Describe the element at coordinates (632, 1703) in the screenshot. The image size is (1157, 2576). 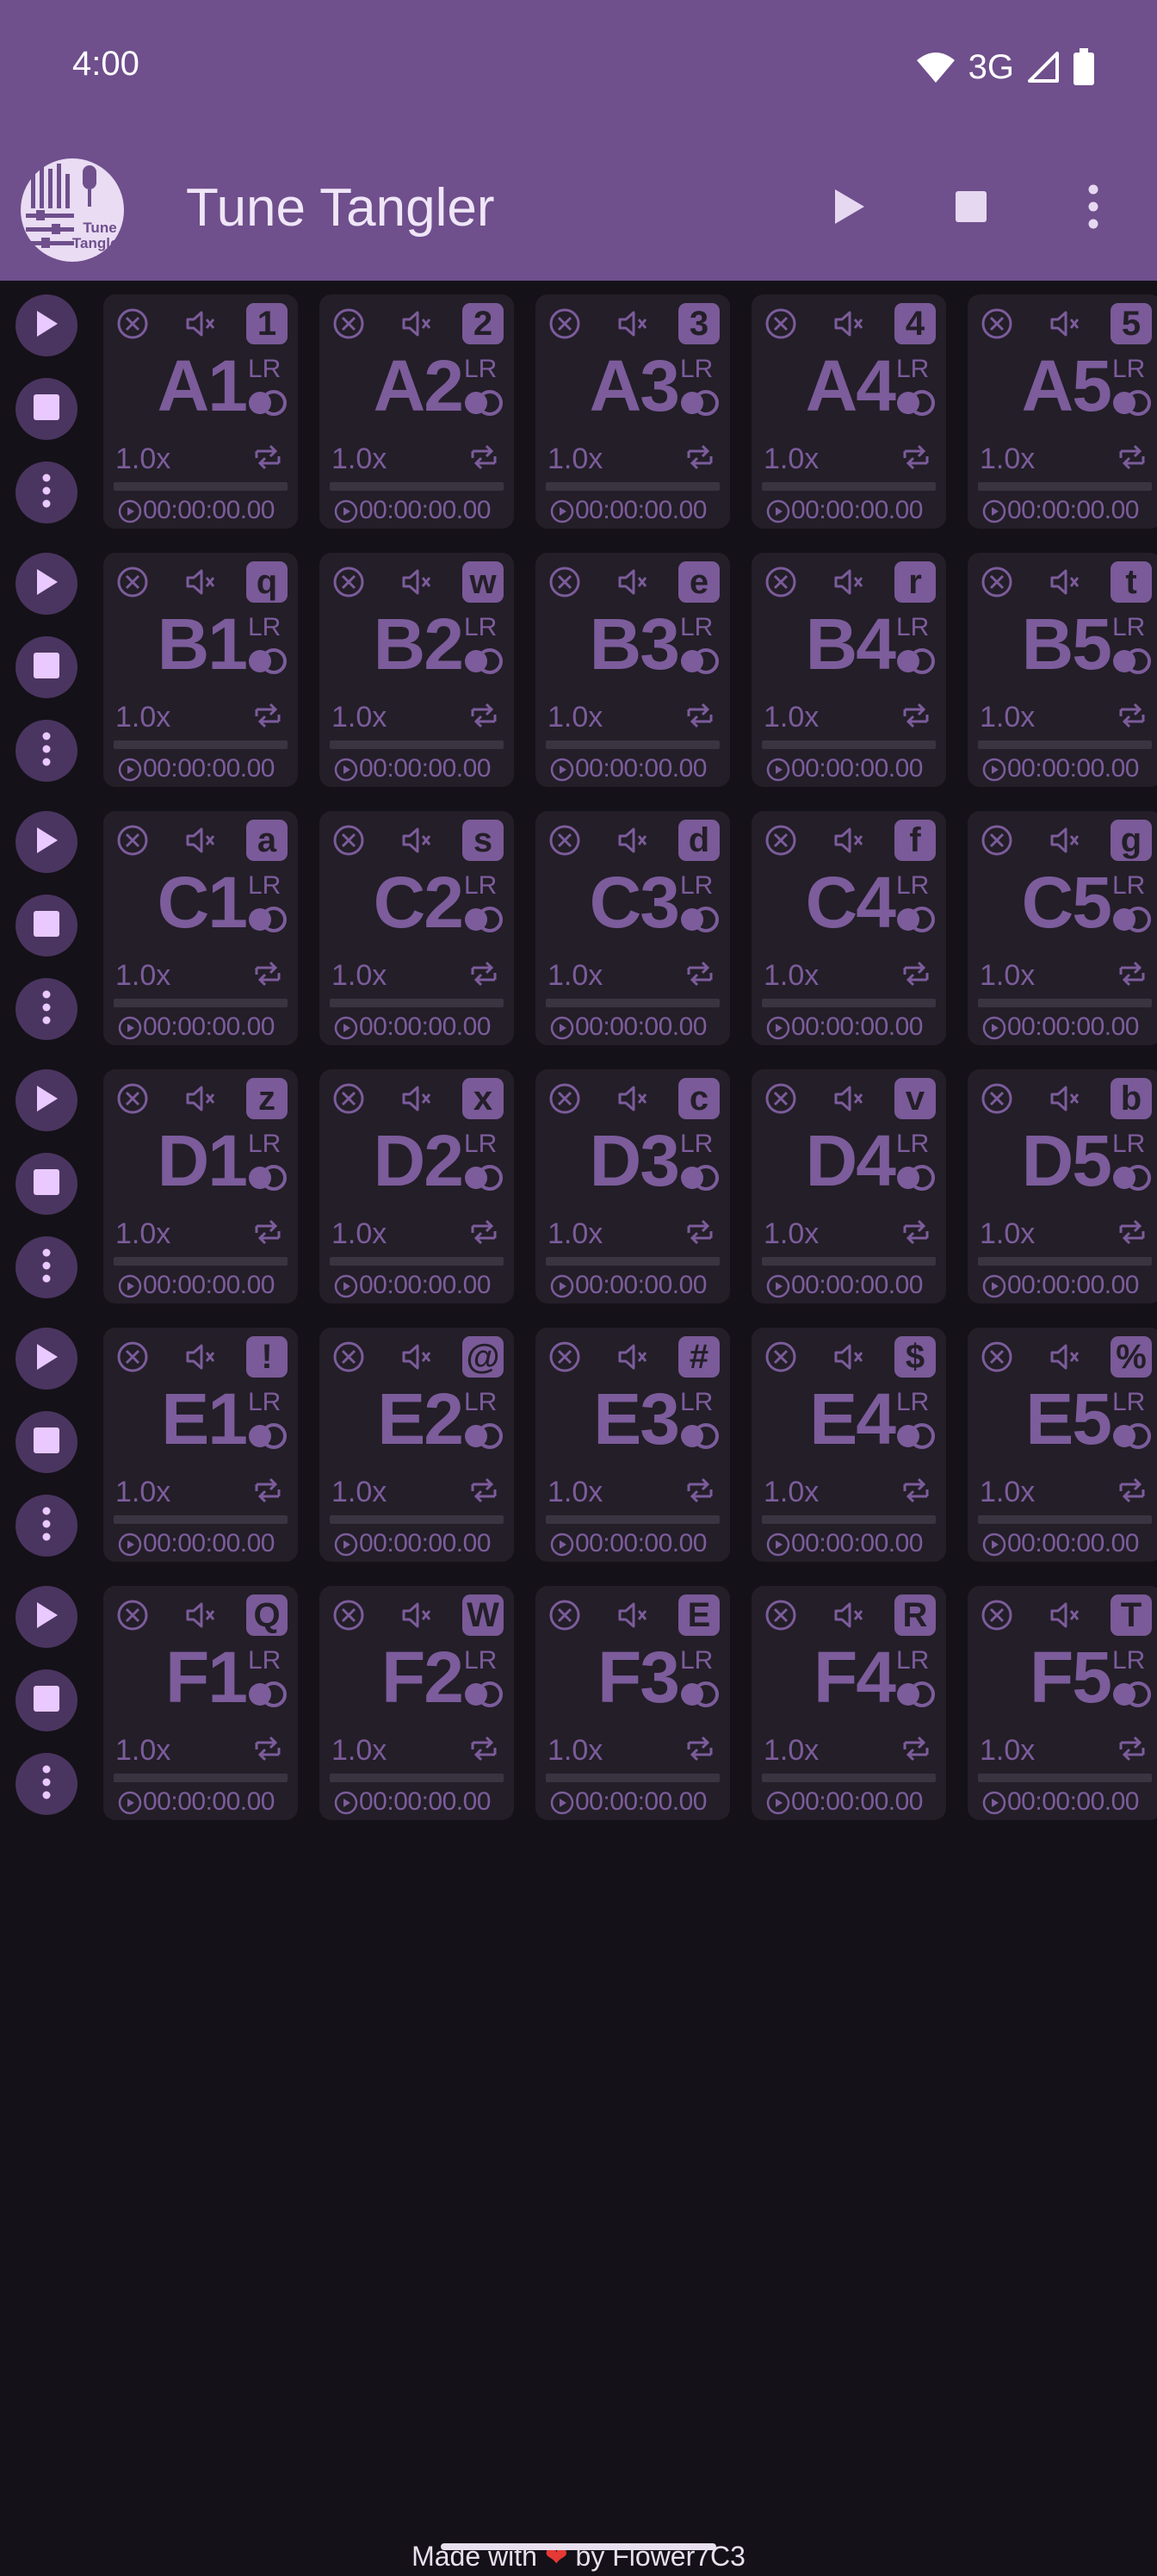
I see `sound-pad: E F3 LR 1.0x 00:00:00.00` at that location.